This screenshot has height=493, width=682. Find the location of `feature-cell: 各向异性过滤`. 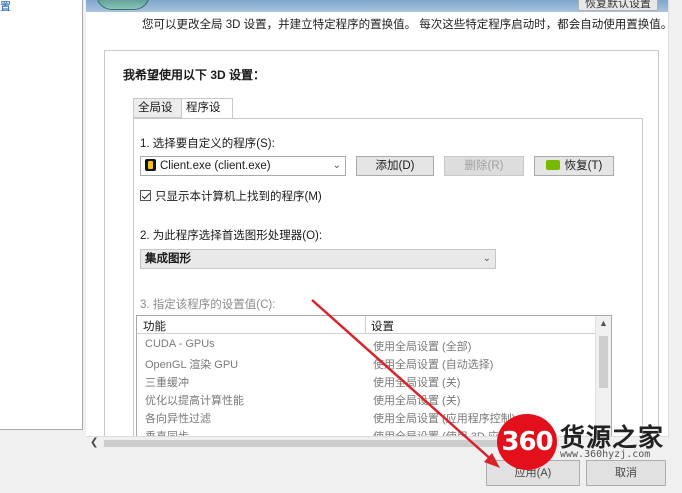

feature-cell: 各向异性过滤 is located at coordinates (178, 419).